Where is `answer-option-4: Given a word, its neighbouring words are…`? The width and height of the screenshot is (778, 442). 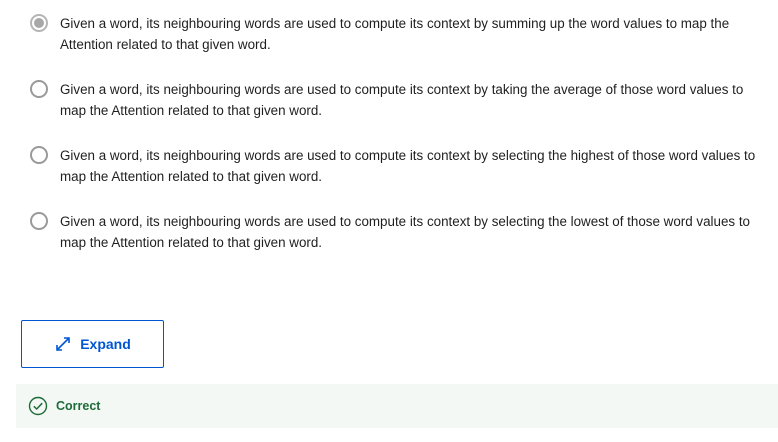 answer-option-4: Given a word, its neighbouring words are… is located at coordinates (400, 232).